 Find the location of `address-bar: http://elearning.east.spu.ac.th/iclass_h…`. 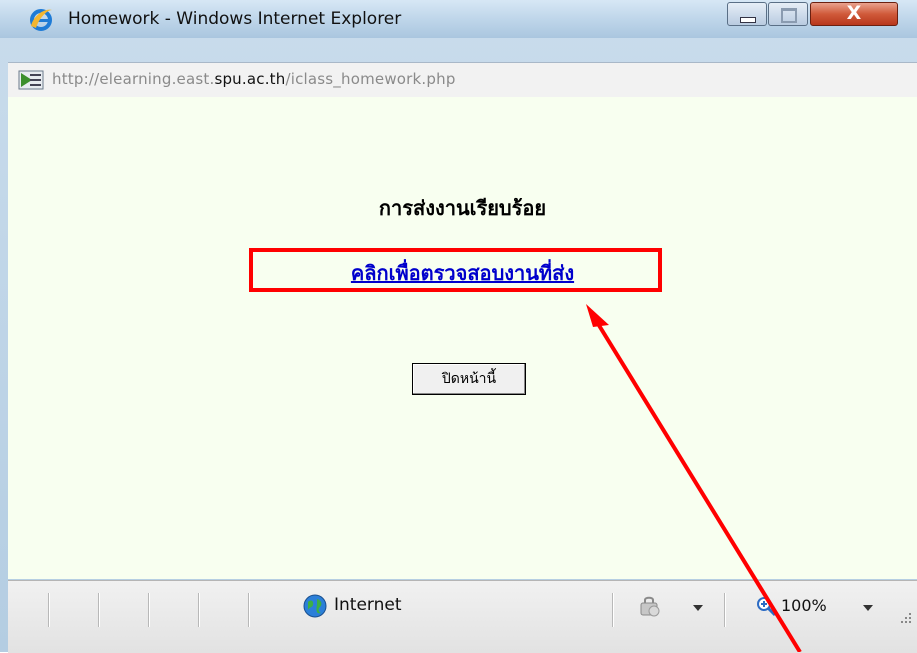

address-bar: http://elearning.east.spu.ac.th/iclass_h… is located at coordinates (462, 80).